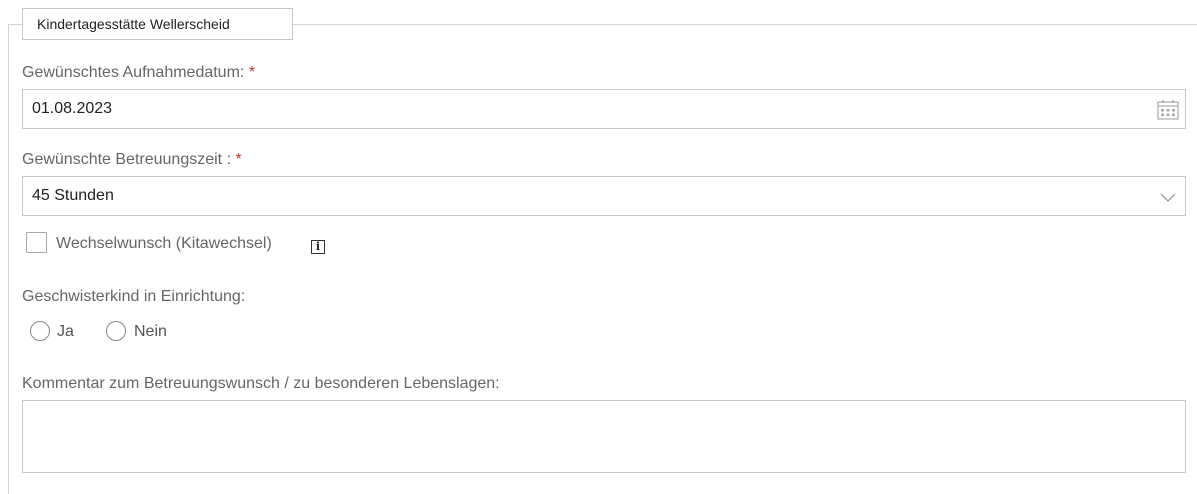  I want to click on sibling-radio-ja, so click(40, 331).